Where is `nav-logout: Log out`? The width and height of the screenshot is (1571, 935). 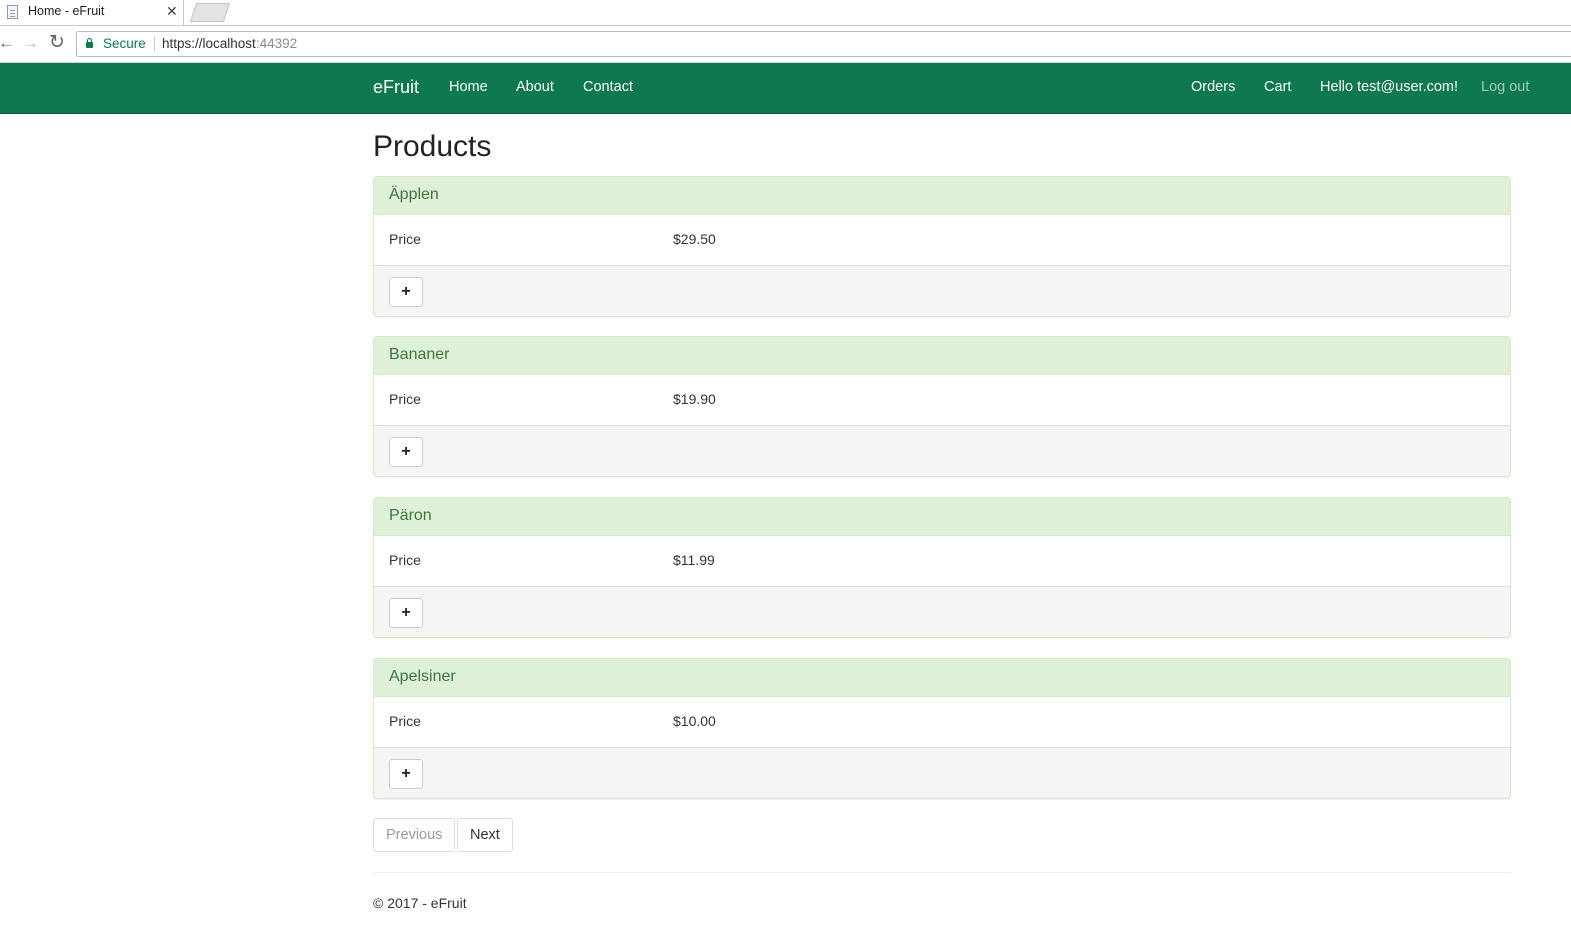
nav-logout: Log out is located at coordinates (1505, 87).